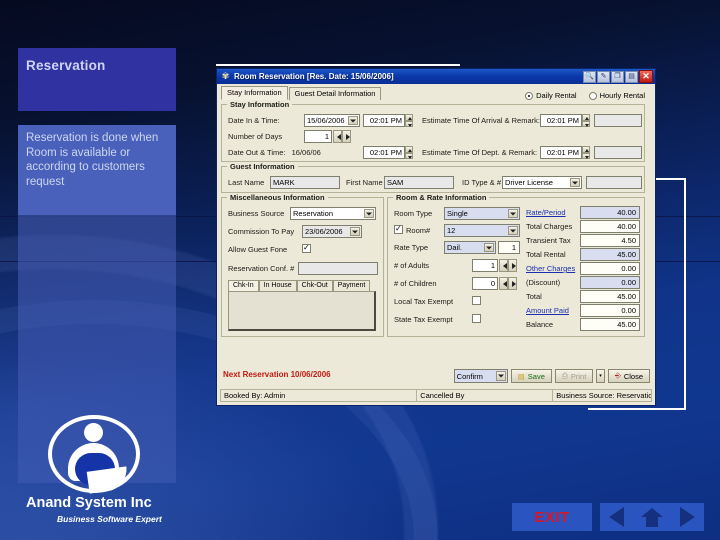 This screenshot has width=720, height=540. I want to click on inner-tab-payment: Payment, so click(351, 285).